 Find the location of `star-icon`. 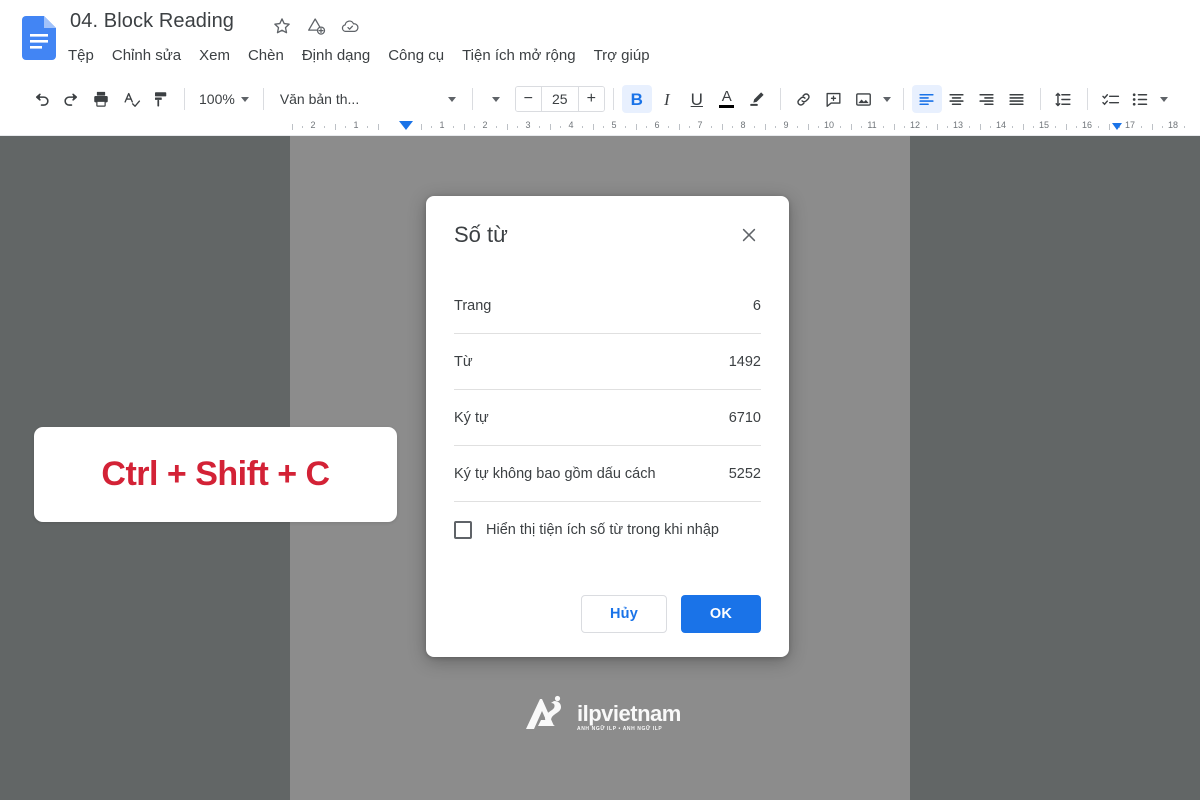

star-icon is located at coordinates (282, 26).